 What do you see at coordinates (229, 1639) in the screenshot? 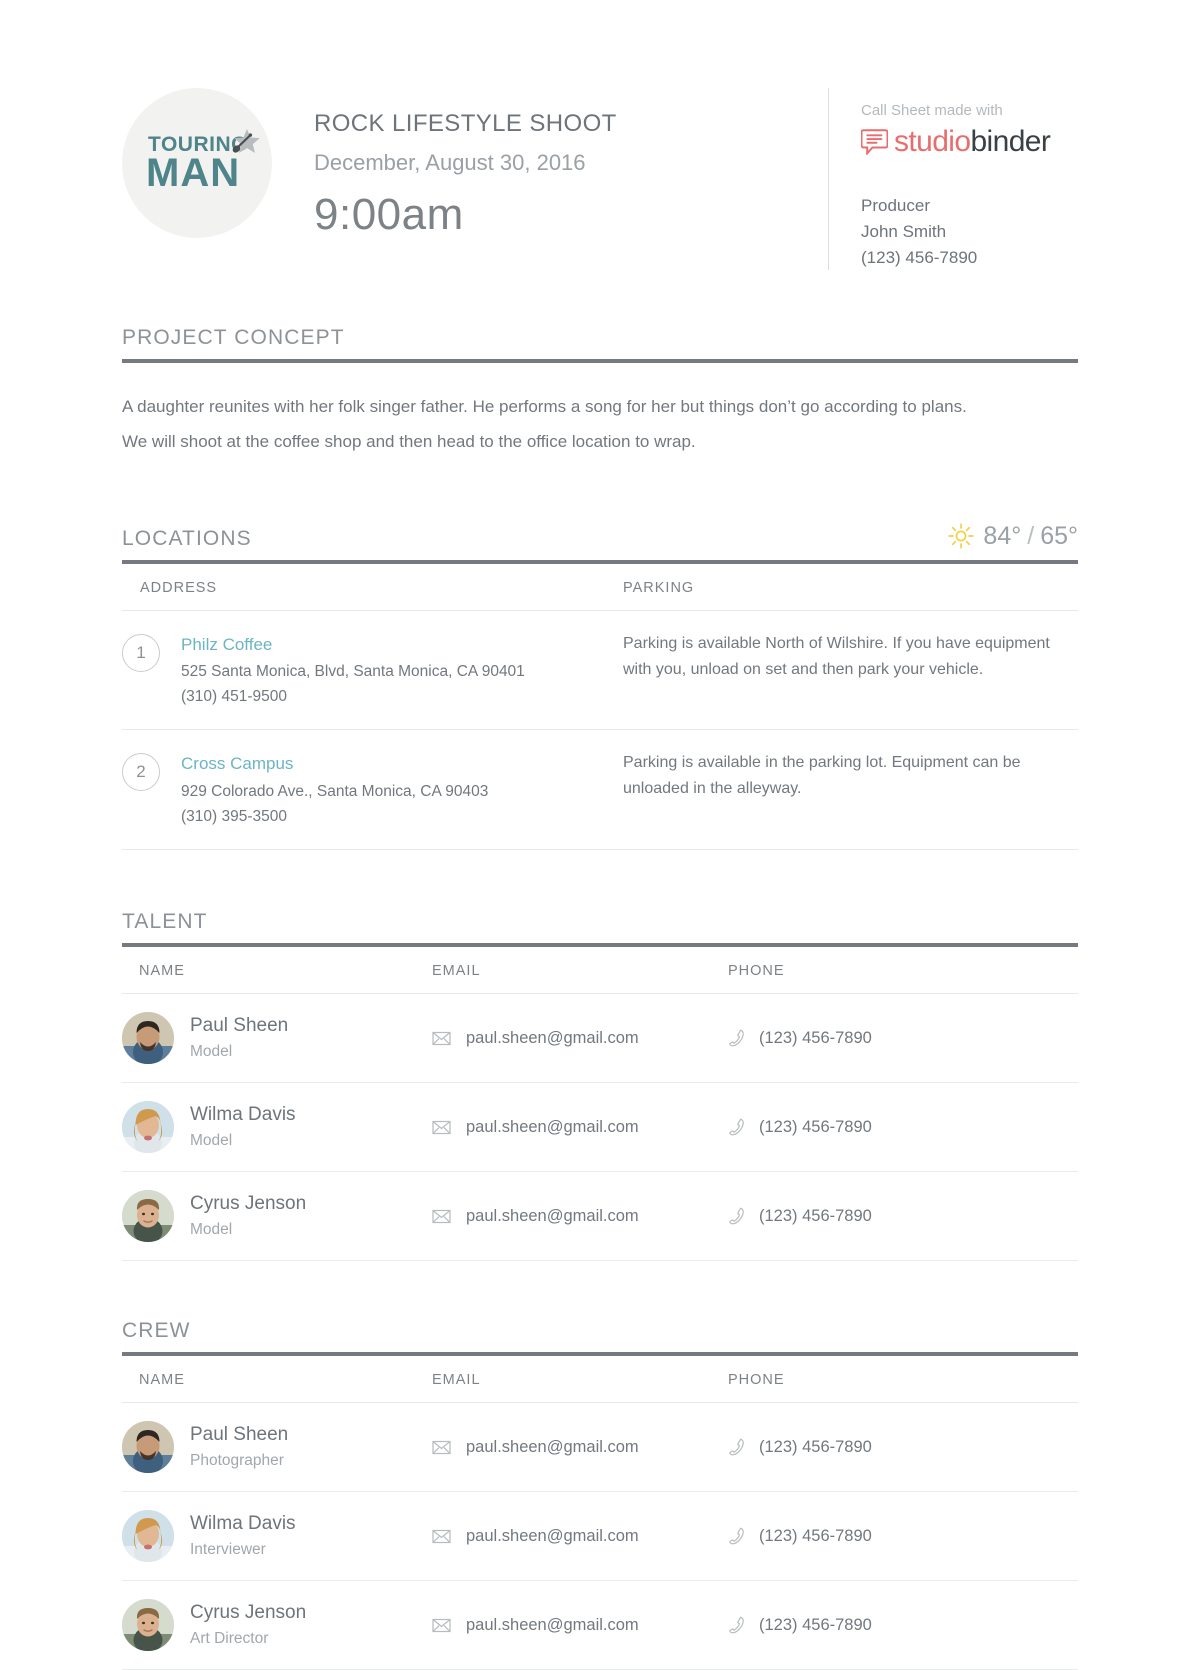
I see `person-role: Art Director` at bounding box center [229, 1639].